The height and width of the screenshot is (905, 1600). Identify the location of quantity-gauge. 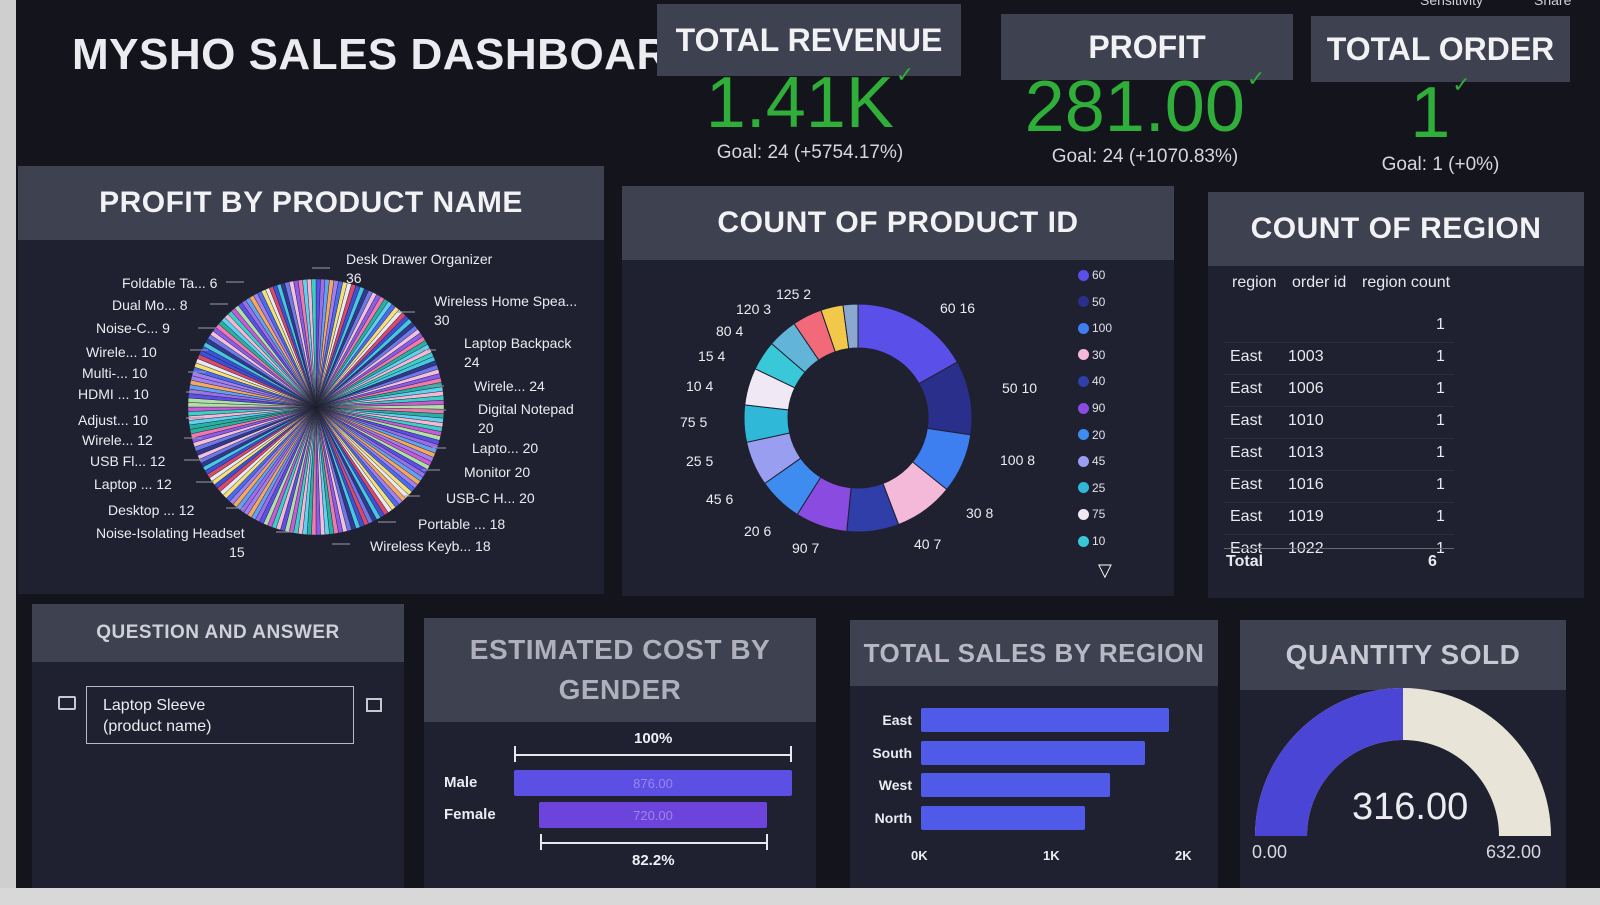
(1403, 762).